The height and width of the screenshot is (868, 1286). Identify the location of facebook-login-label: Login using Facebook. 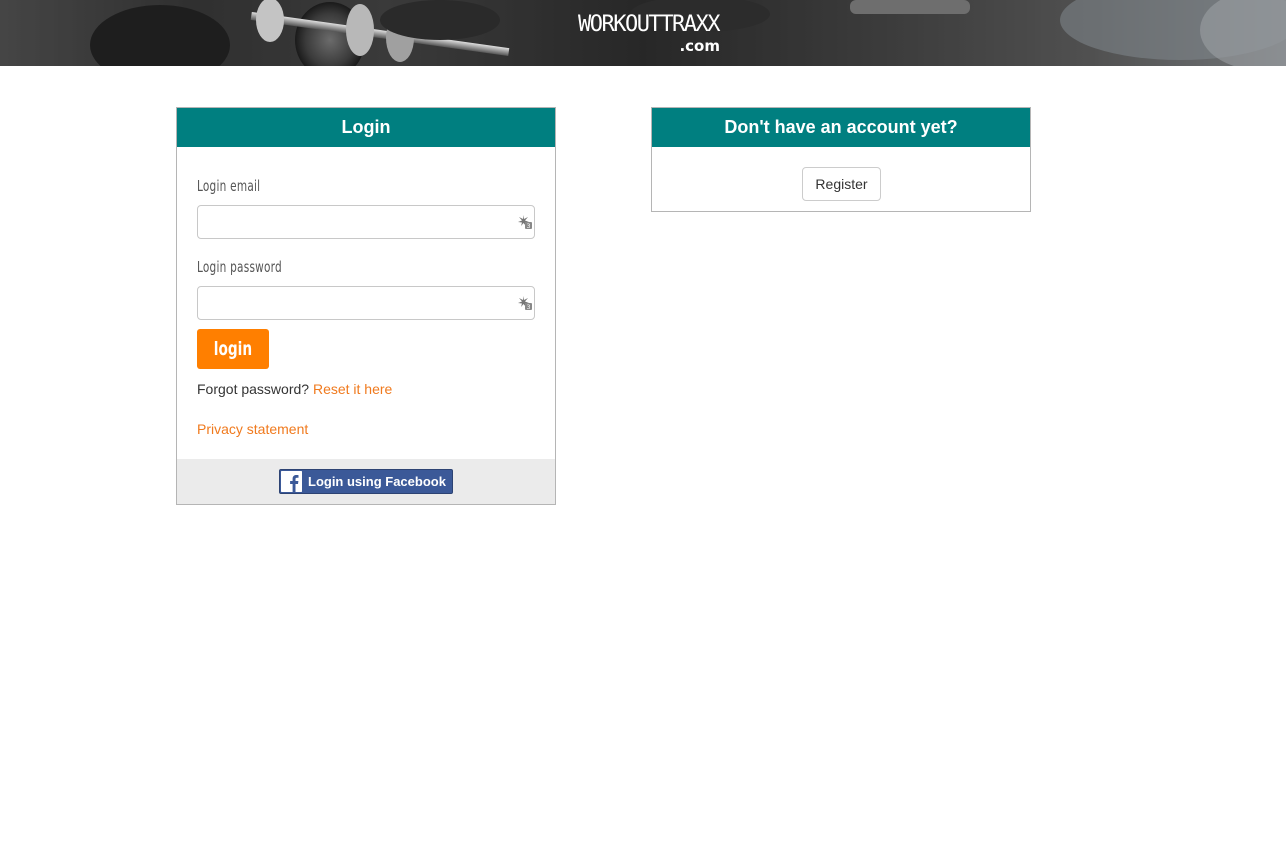
(377, 481).